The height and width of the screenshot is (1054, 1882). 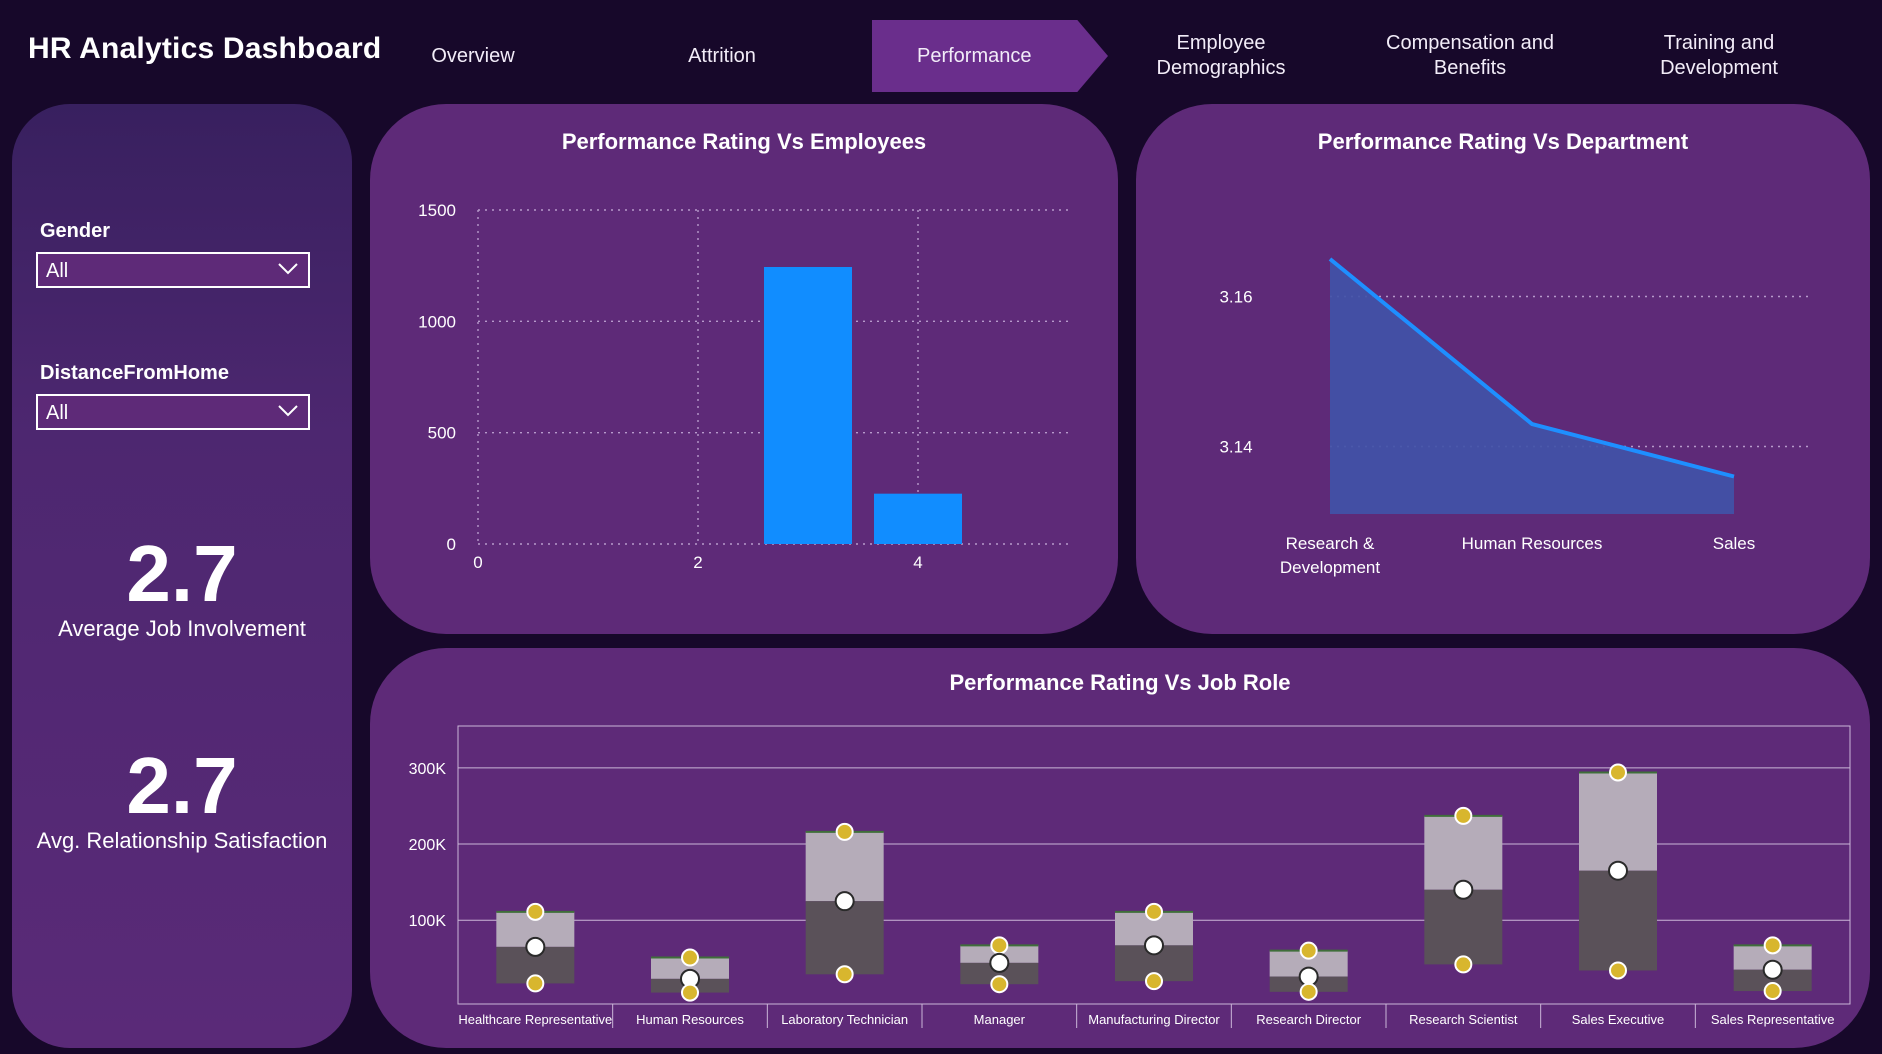 What do you see at coordinates (1154, 1019) in the screenshot?
I see `x-tick-label: Manufacturing Director` at bounding box center [1154, 1019].